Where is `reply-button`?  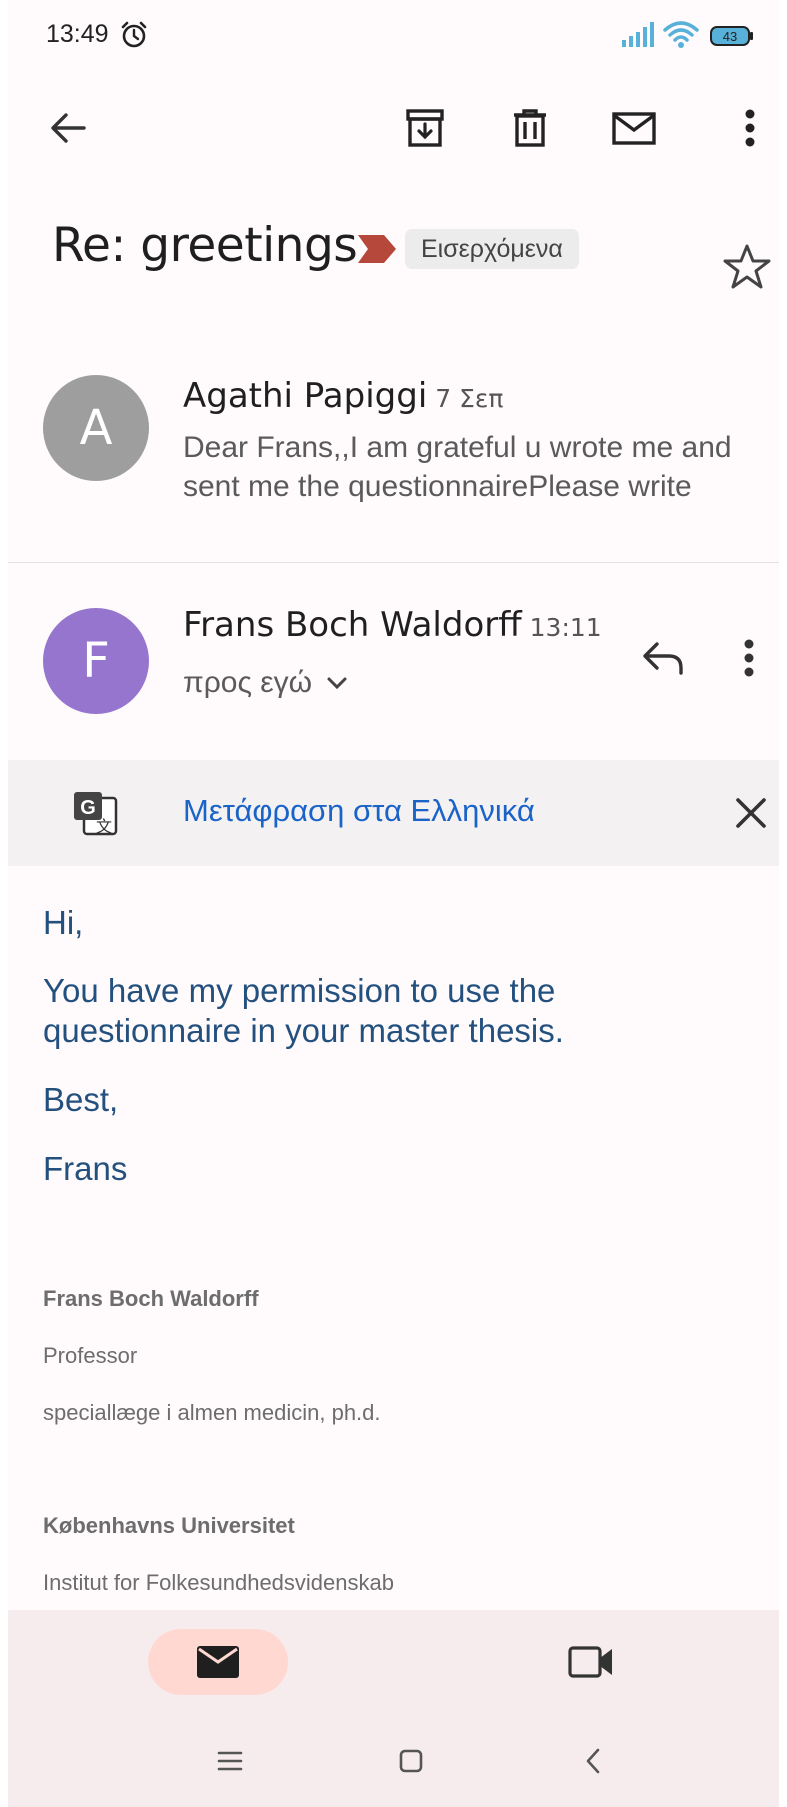
reply-button is located at coordinates (663, 658).